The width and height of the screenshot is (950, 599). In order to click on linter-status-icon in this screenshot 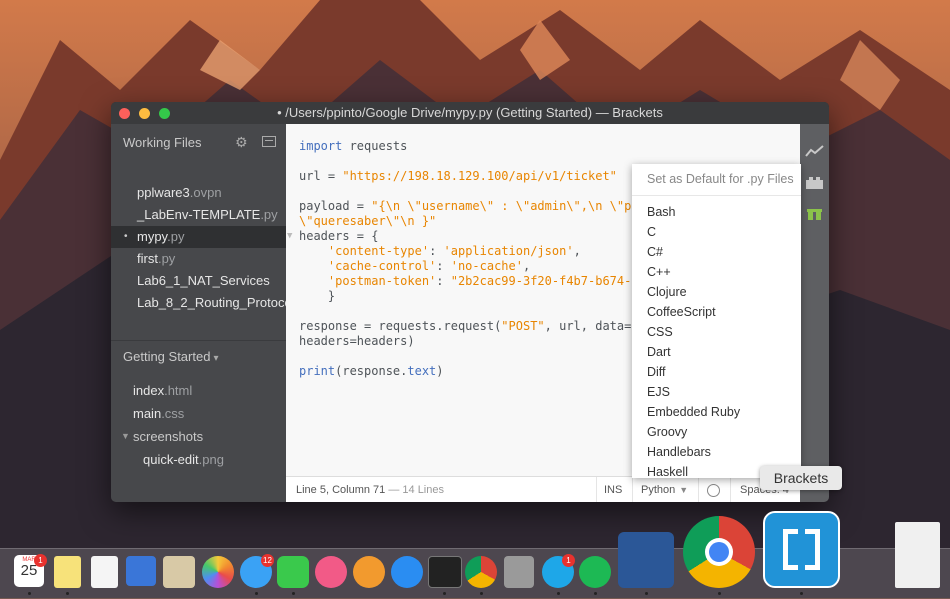, I will do `click(713, 490)`.